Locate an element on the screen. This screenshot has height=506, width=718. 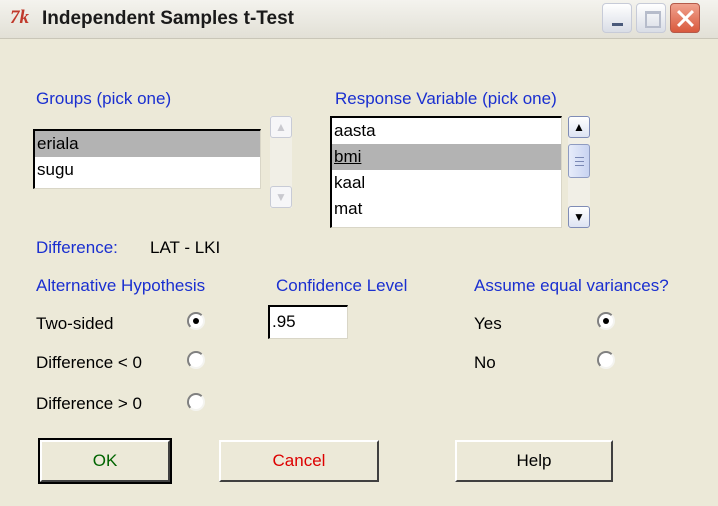
difference-greater-label: Difference > 0 is located at coordinates (89, 403).